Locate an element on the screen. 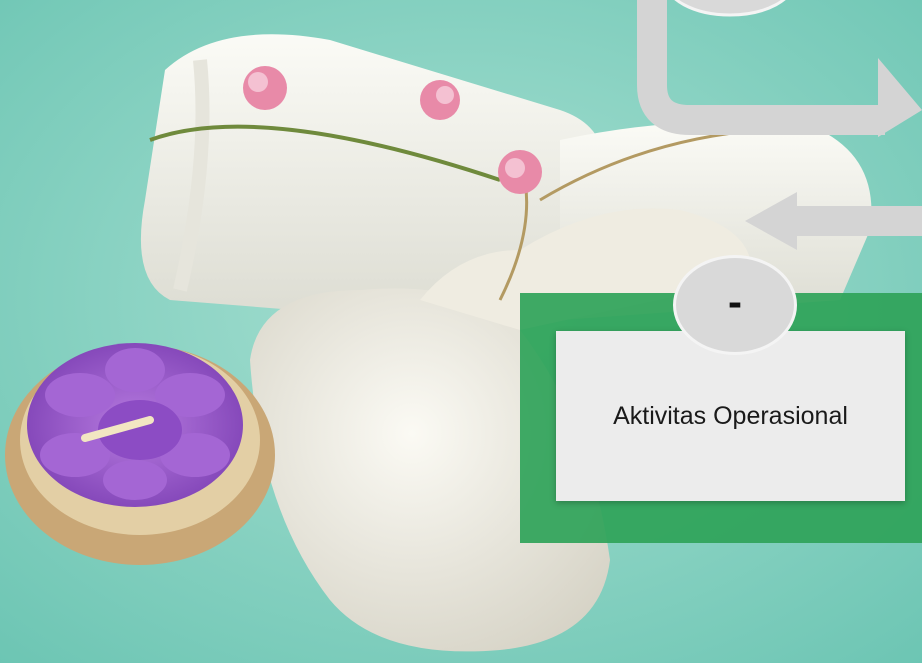  activity-node: Aktivitas Operasional is located at coordinates (730, 416).